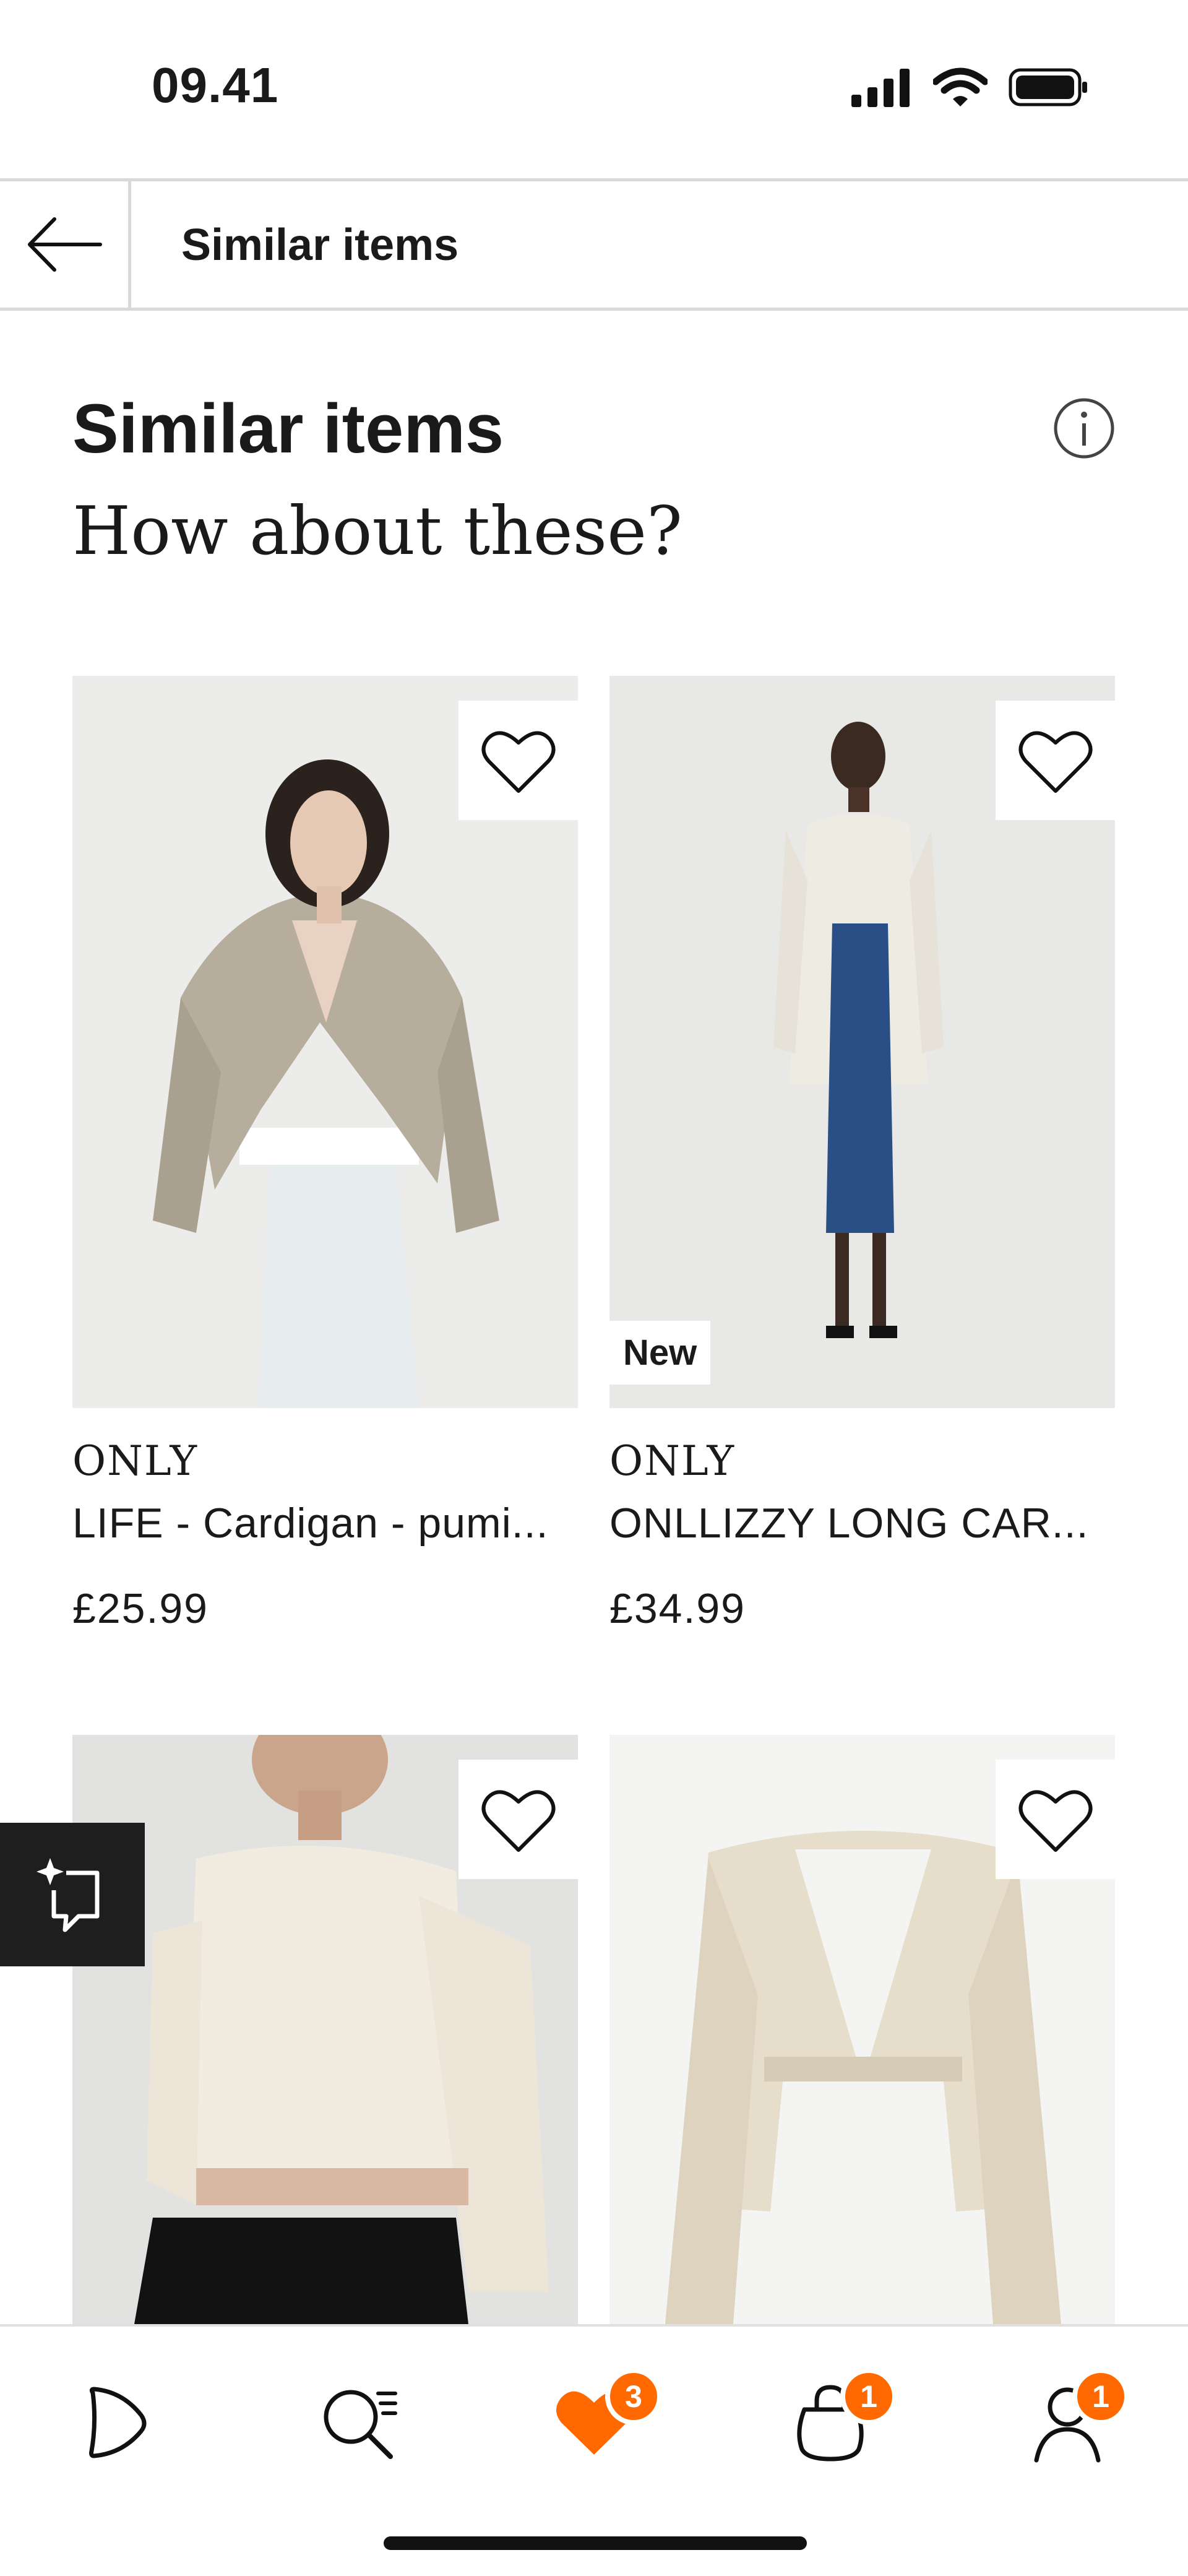 The height and width of the screenshot is (2576, 1188). I want to click on tab-profile: 1, so click(1073, 2420).